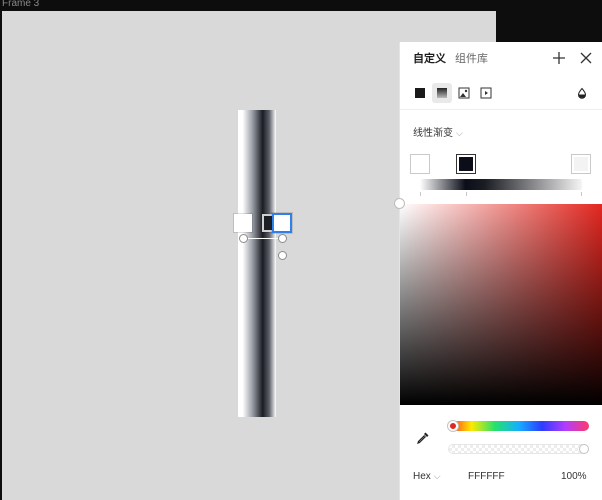 The height and width of the screenshot is (500, 602). I want to click on image-fill-button, so click(464, 93).